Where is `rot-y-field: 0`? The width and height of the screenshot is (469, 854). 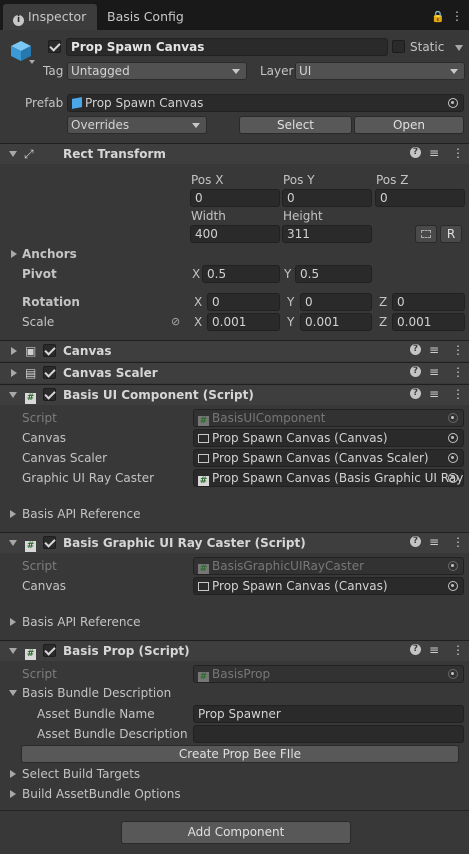
rot-y-field: 0 is located at coordinates (336, 302).